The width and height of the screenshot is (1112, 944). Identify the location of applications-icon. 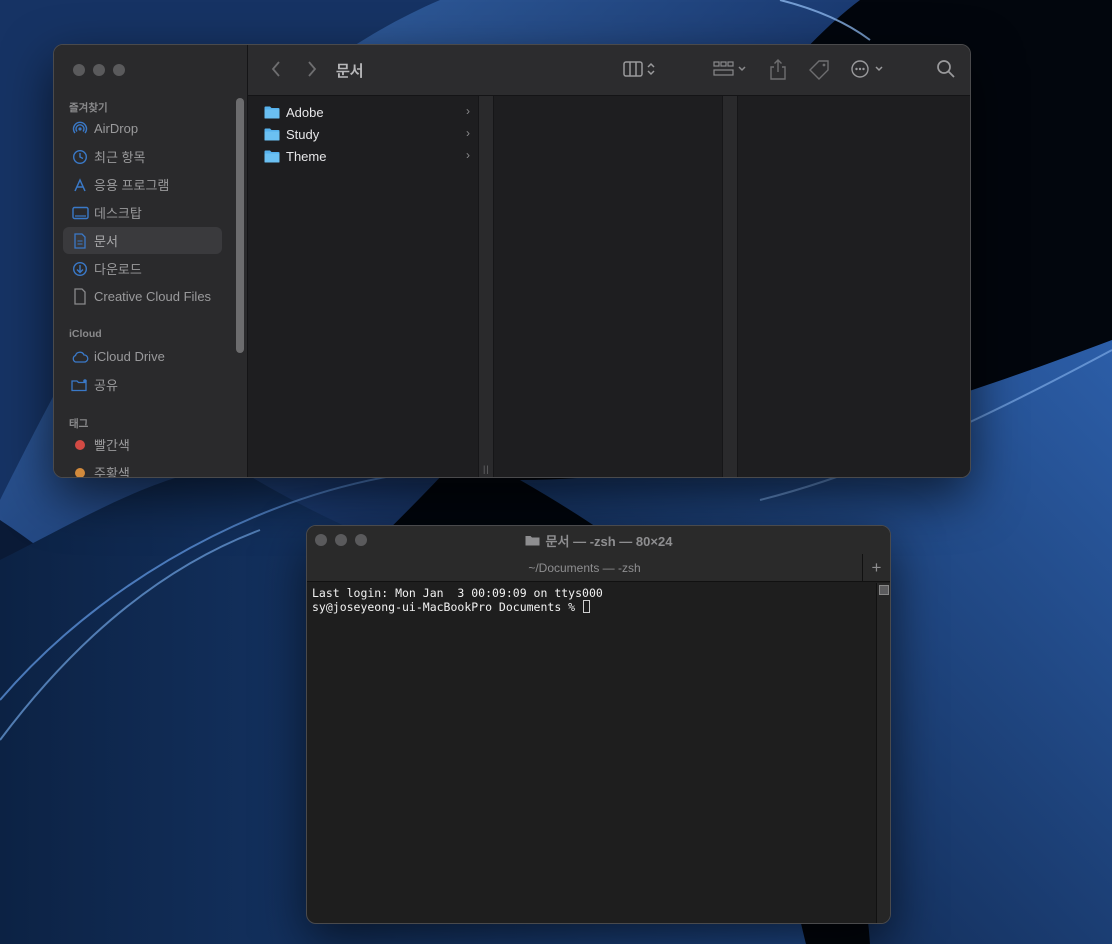
(80, 185).